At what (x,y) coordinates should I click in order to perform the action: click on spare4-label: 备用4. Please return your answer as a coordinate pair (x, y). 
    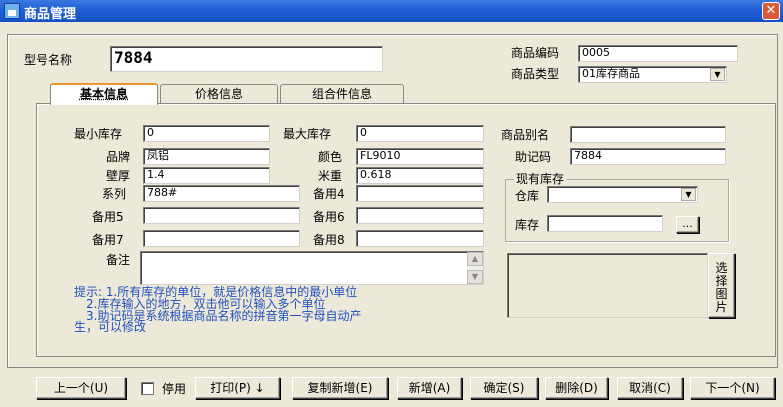
    Looking at the image, I should click on (329, 194).